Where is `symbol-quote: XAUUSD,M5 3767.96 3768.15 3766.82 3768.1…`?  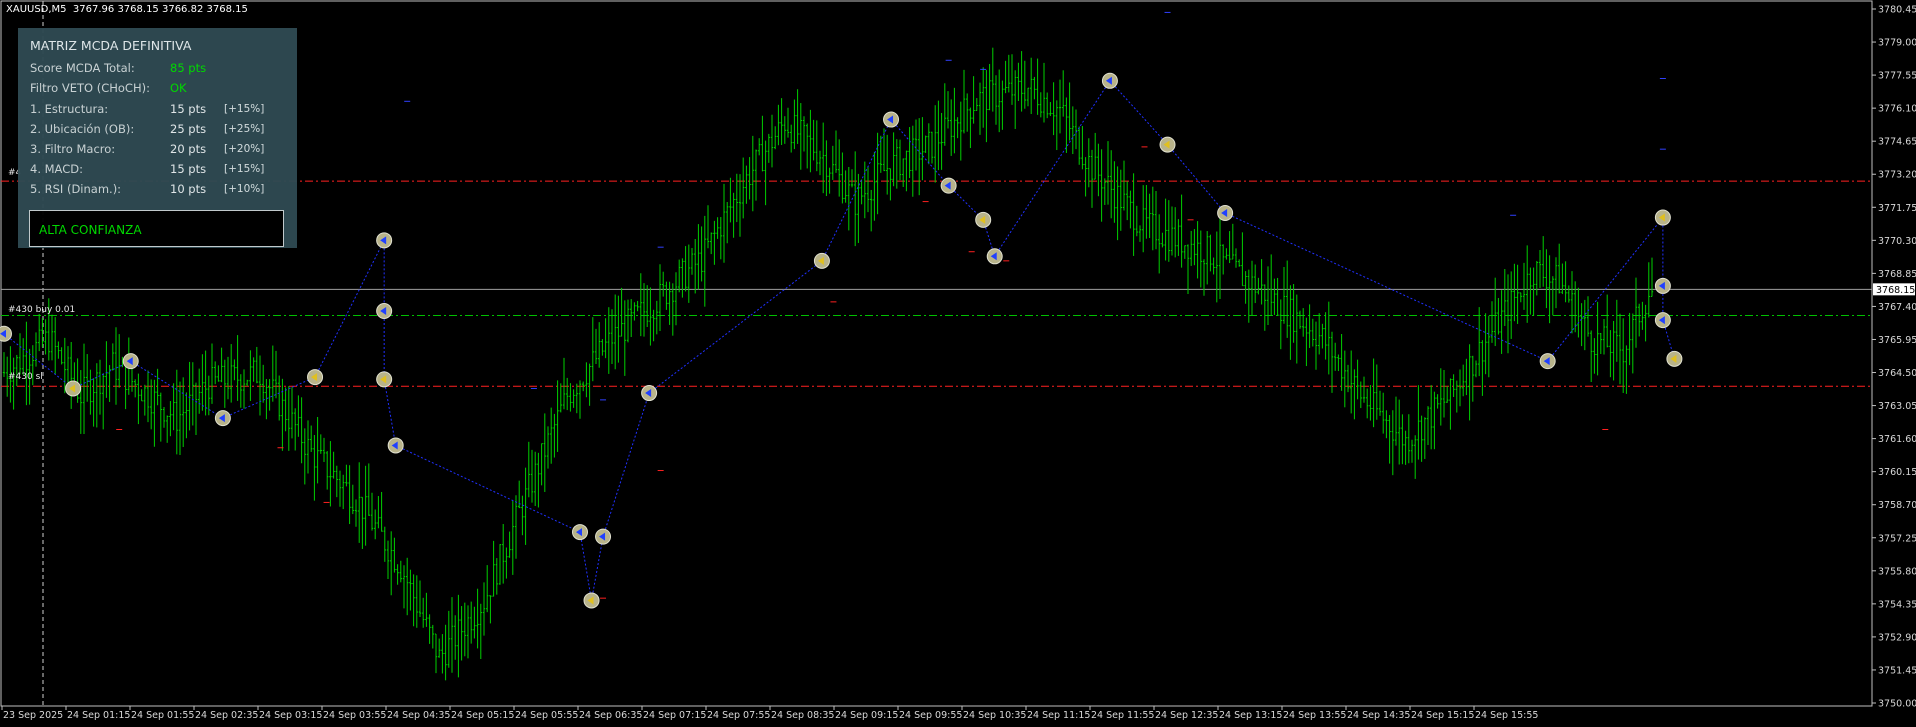 symbol-quote: XAUUSD,M5 3767.96 3768.15 3766.82 3768.1… is located at coordinates (127, 9).